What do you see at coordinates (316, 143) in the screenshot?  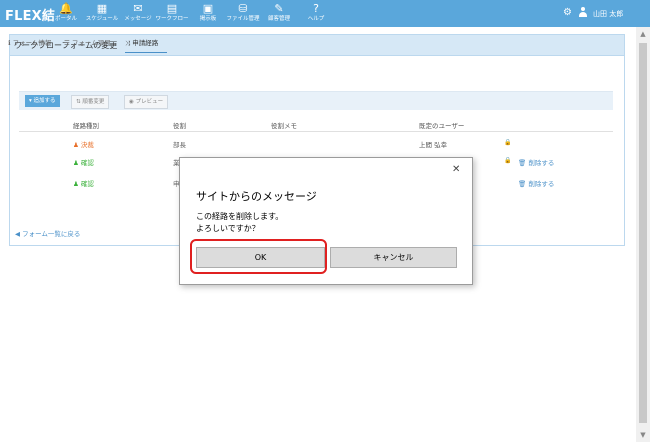 I see `table-row: ♟ 決裁 部長 上間 弘幸 🔒` at bounding box center [316, 143].